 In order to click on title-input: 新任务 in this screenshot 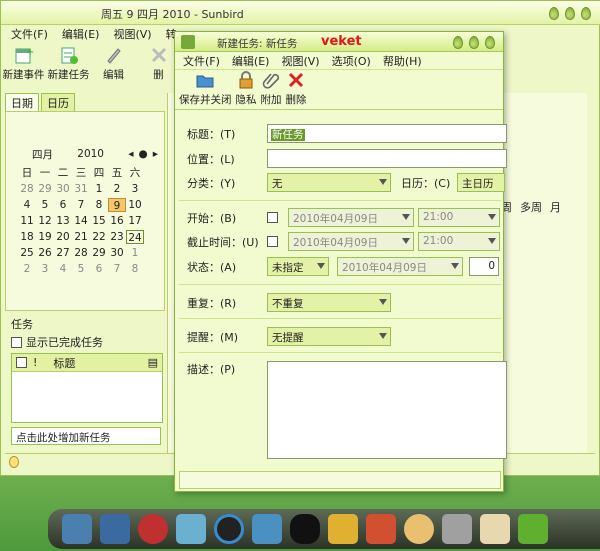, I will do `click(387, 133)`.